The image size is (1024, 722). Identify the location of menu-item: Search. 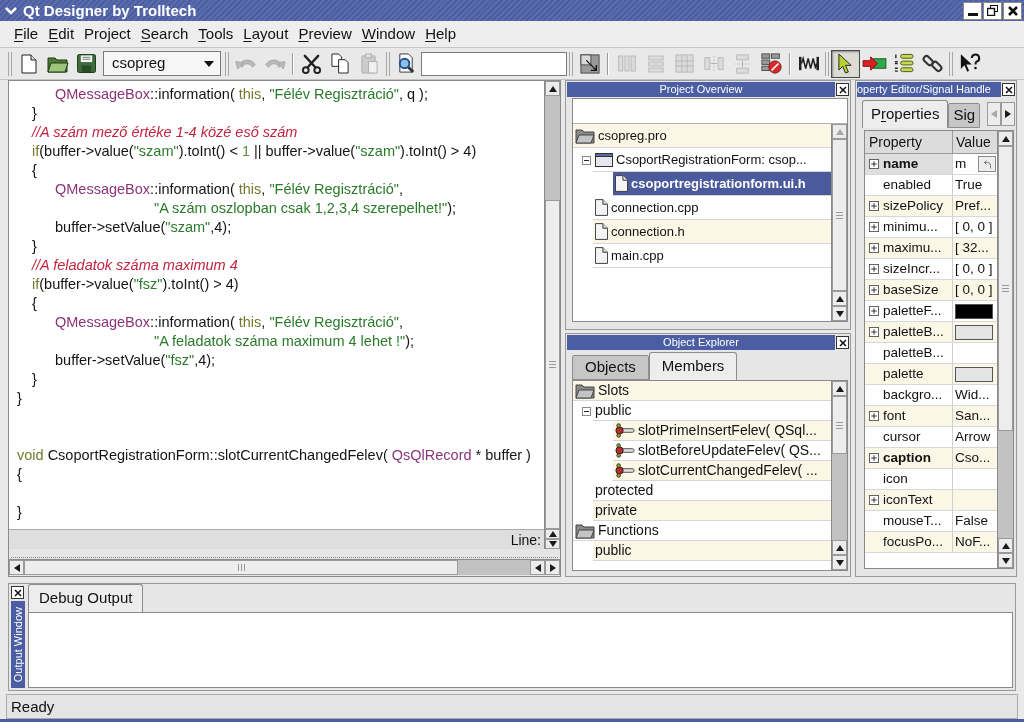
(164, 34).